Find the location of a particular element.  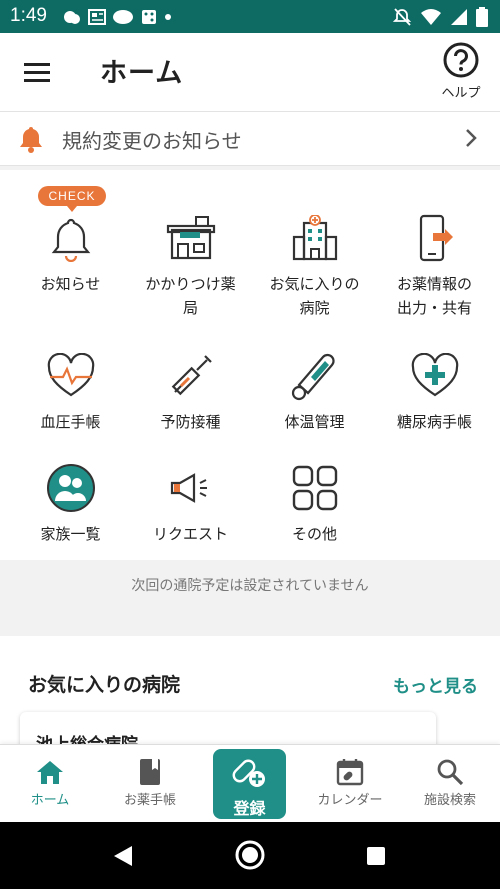

see-more-link: もっと見る is located at coordinates (435, 684).